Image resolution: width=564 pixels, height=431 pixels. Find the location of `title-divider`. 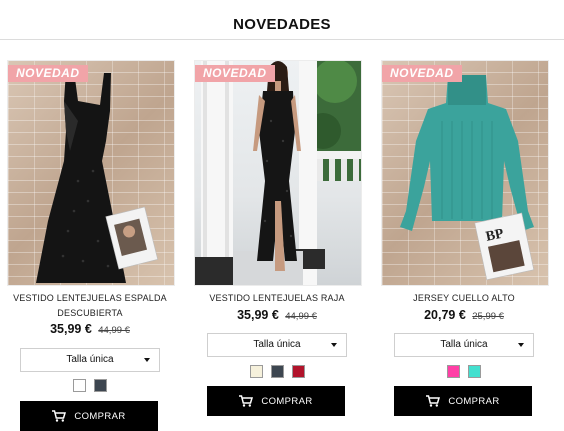

title-divider is located at coordinates (282, 39).